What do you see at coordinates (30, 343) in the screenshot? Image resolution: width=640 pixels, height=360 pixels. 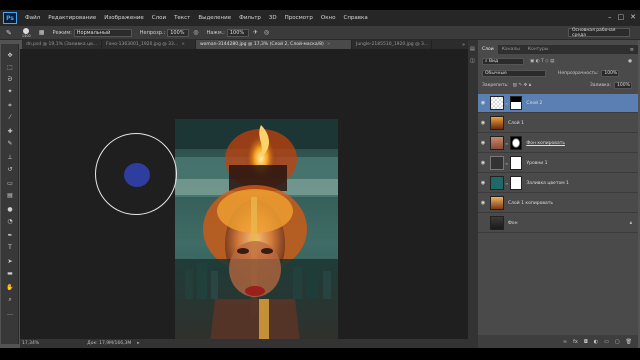 I see `zoom-level: 17,34%` at bounding box center [30, 343].